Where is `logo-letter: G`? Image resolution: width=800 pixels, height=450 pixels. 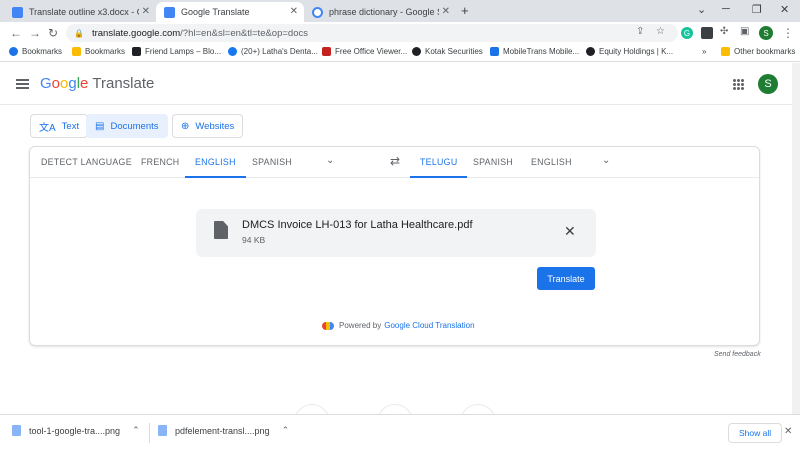 logo-letter: G is located at coordinates (46, 83).